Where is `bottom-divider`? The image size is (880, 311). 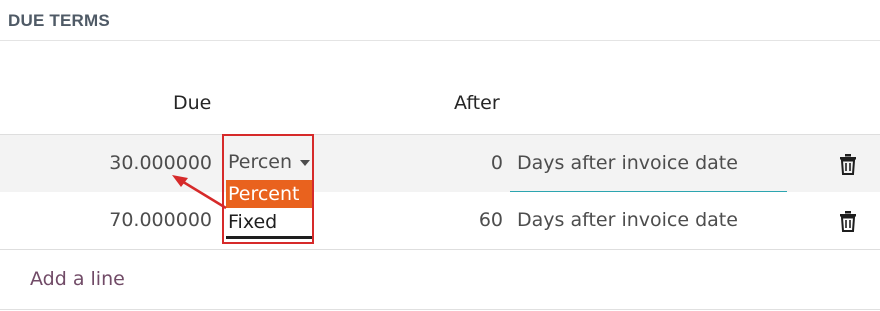
bottom-divider is located at coordinates (440, 309).